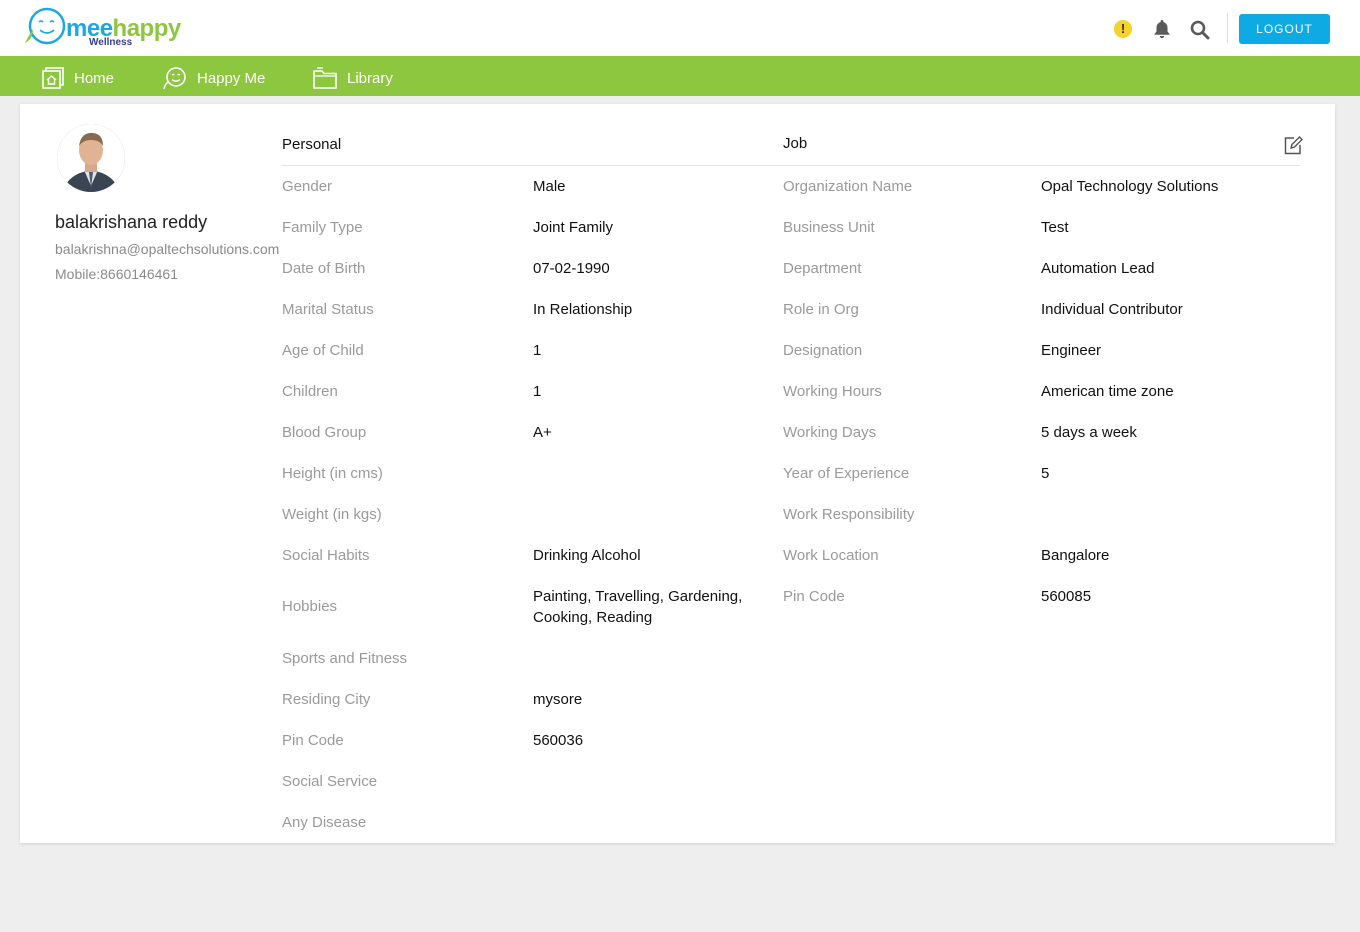 Image resolution: width=1360 pixels, height=932 pixels. What do you see at coordinates (1112, 309) in the screenshot?
I see `job-value: Individual Contributor` at bounding box center [1112, 309].